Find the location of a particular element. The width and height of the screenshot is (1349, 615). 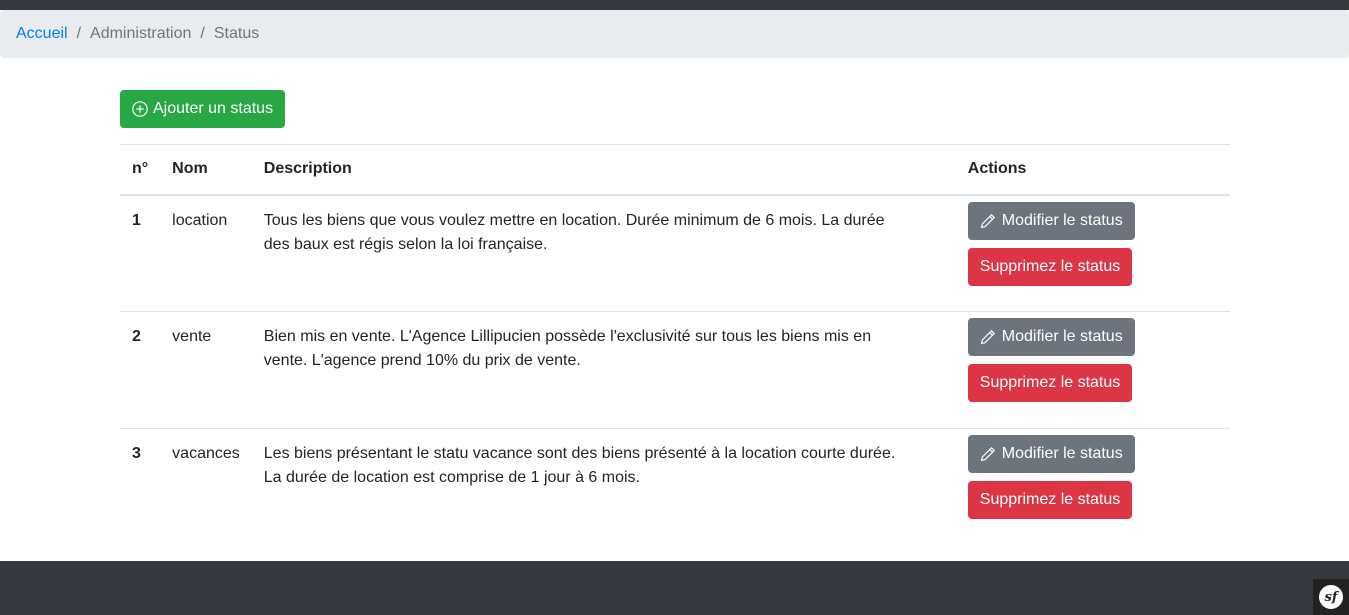

add-status-label: Ajouter un status is located at coordinates (213, 108).